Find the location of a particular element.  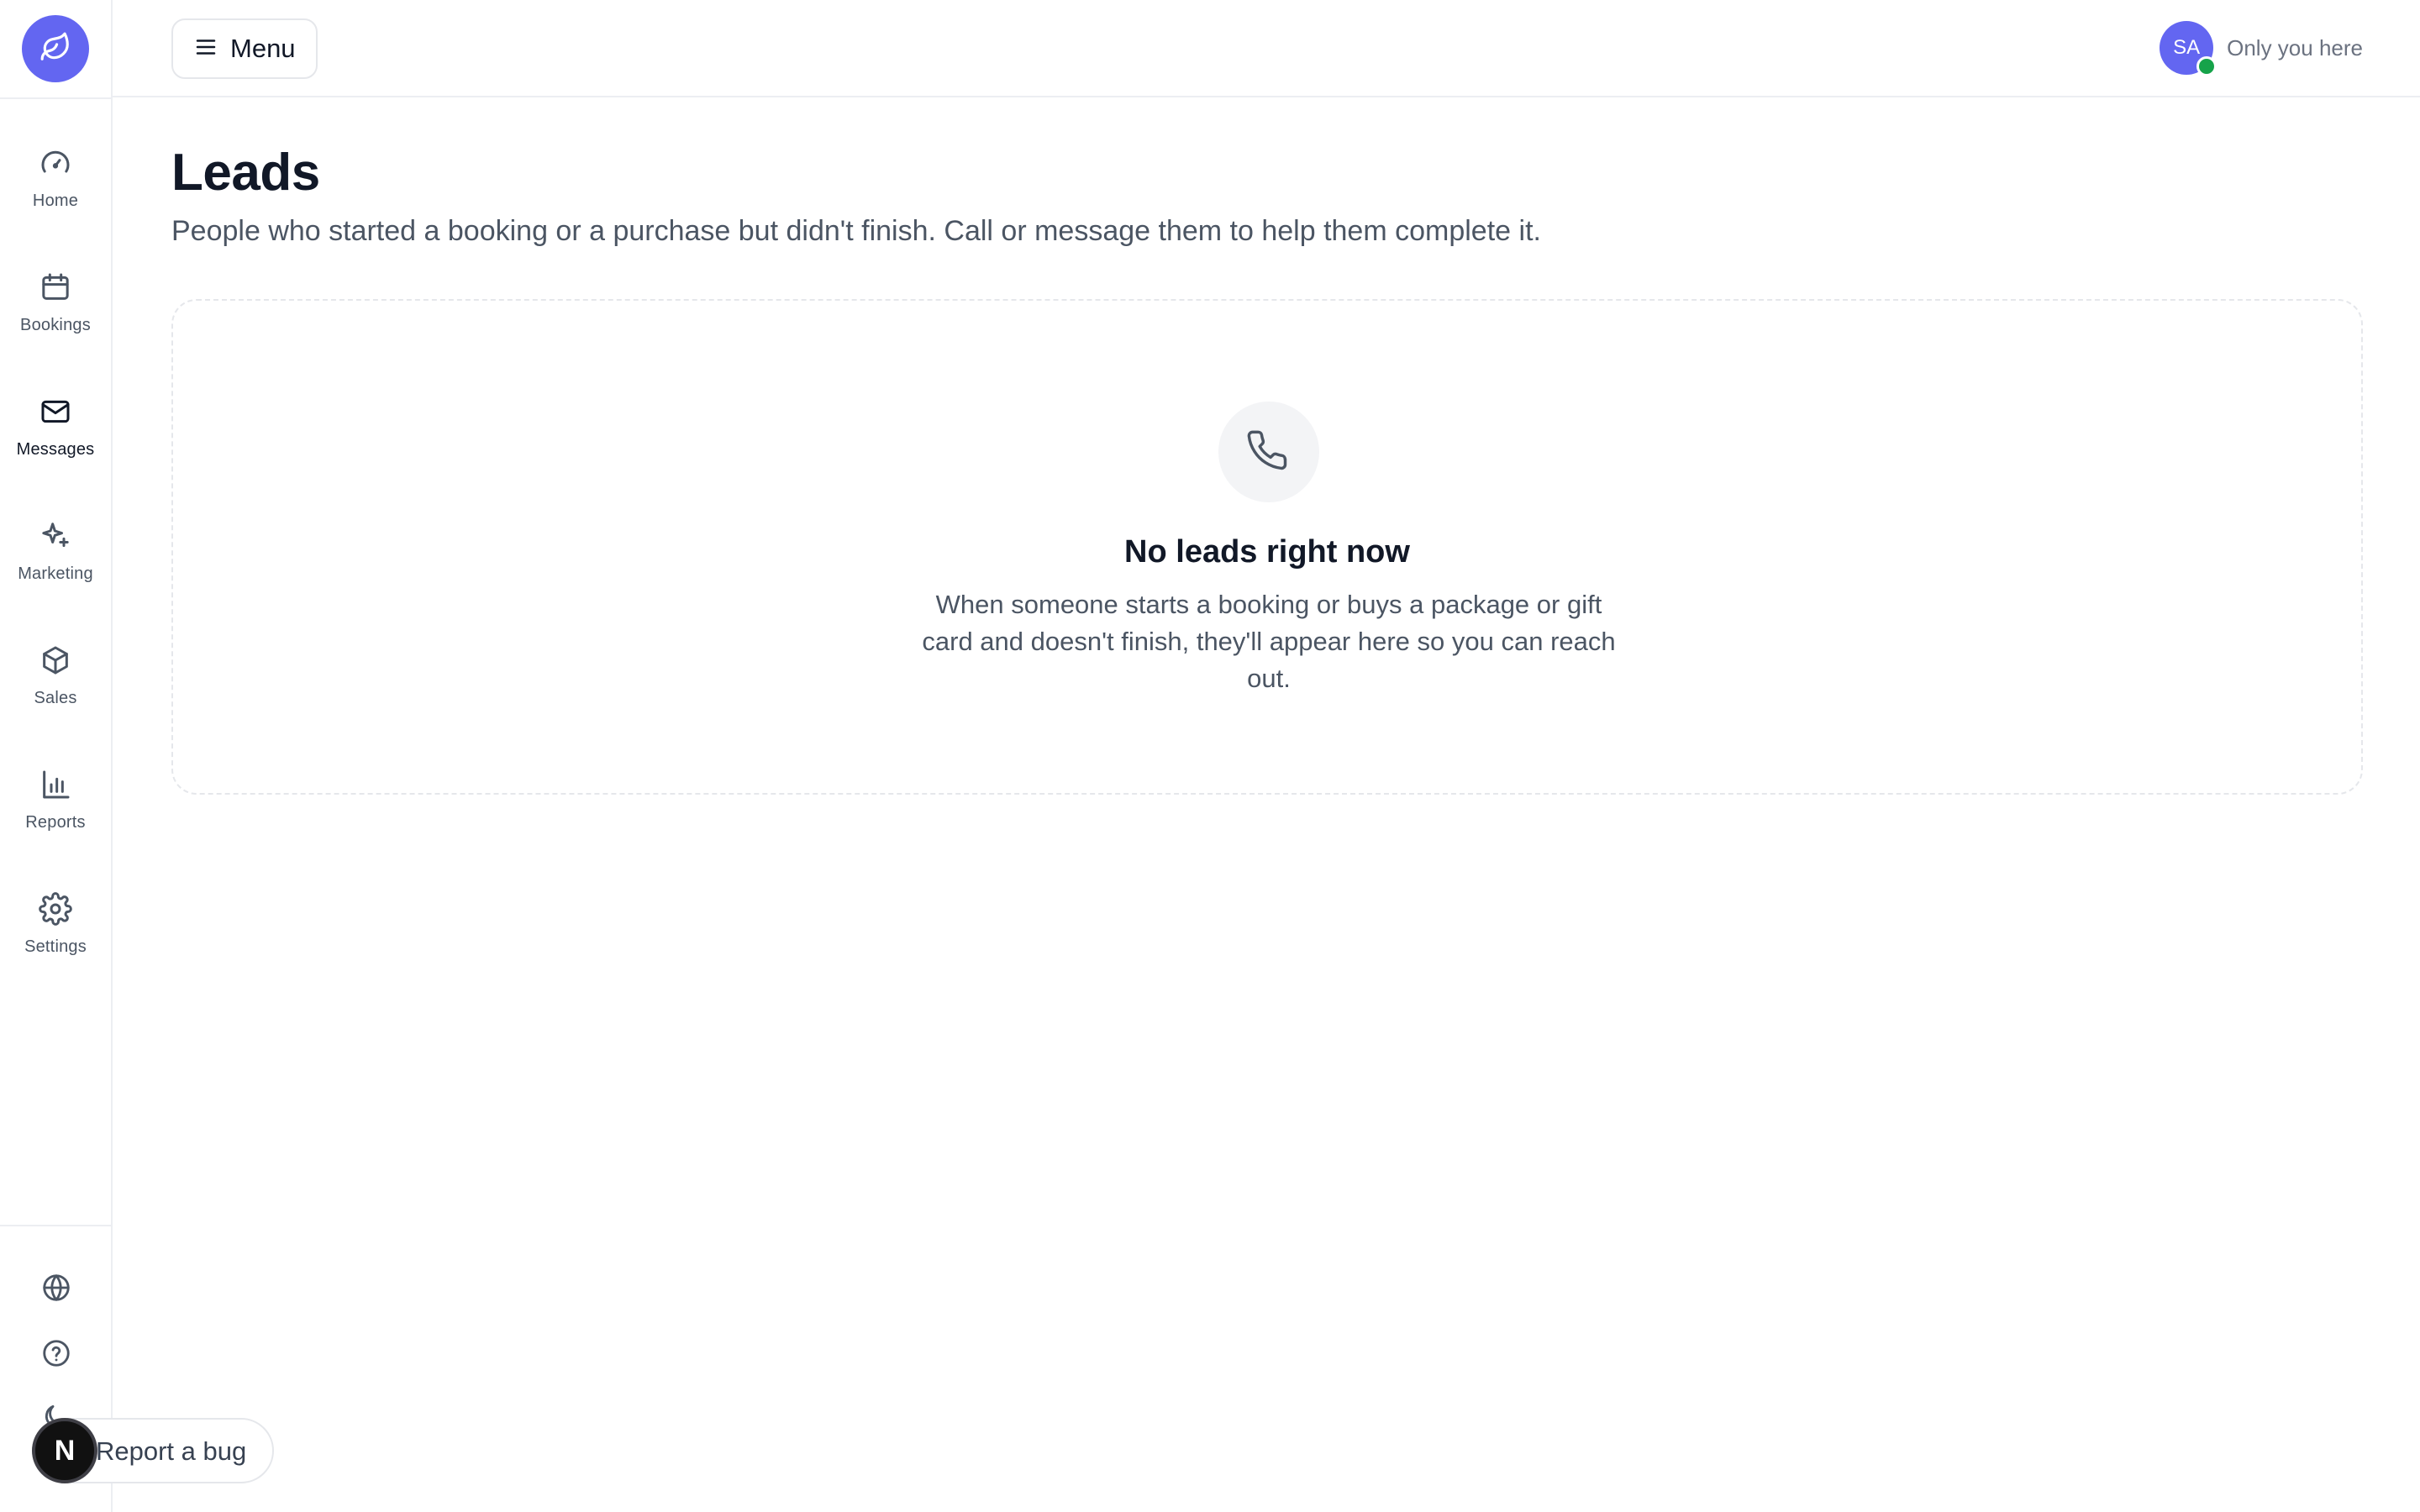

leaf-icon is located at coordinates (55, 49).